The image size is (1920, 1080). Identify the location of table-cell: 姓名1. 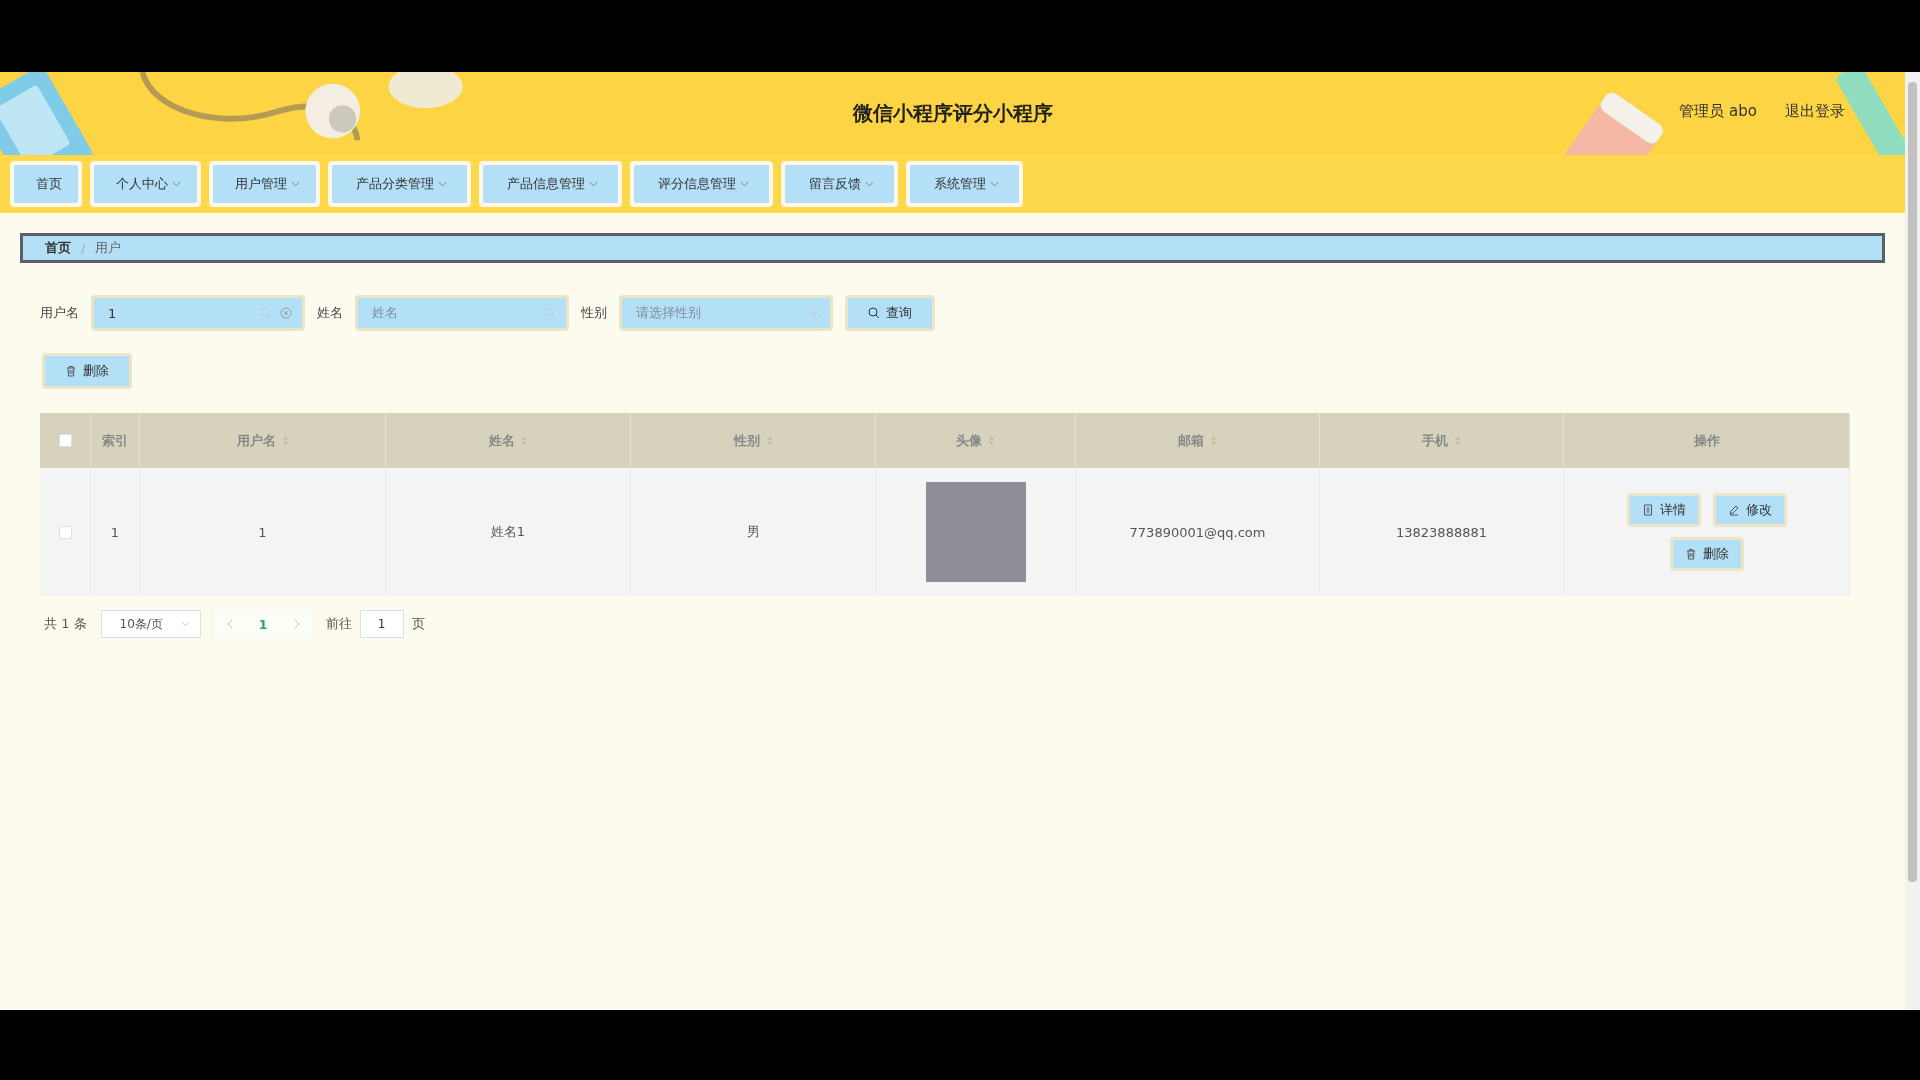
(508, 532).